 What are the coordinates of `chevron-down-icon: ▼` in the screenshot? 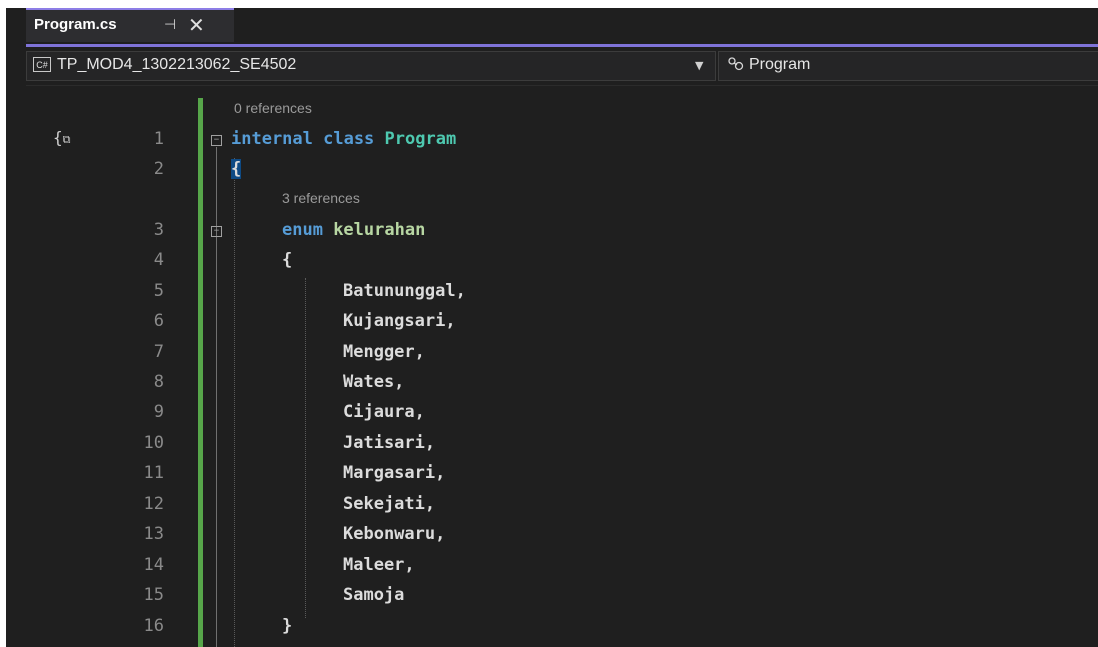 It's located at (699, 65).